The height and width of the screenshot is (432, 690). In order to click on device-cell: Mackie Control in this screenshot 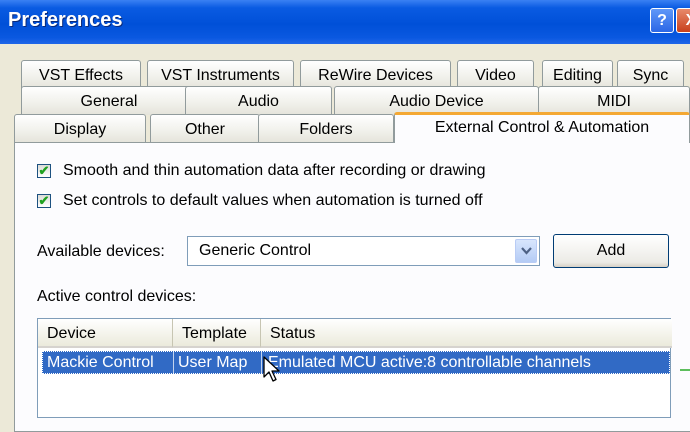, I will do `click(100, 362)`.